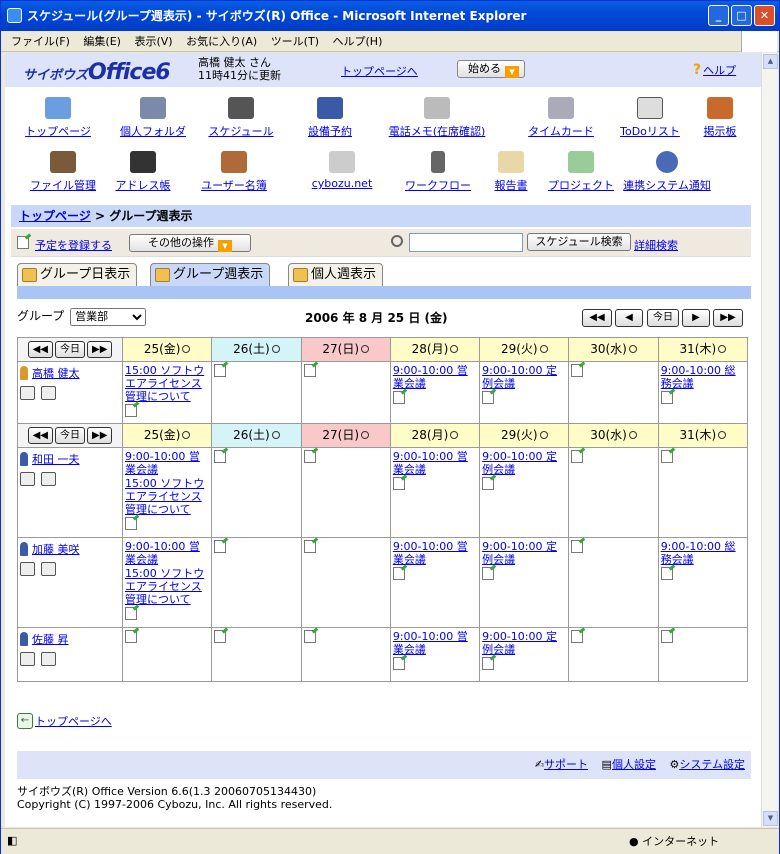  What do you see at coordinates (56, 373) in the screenshot?
I see `user-name-link: 高橋 健太` at bounding box center [56, 373].